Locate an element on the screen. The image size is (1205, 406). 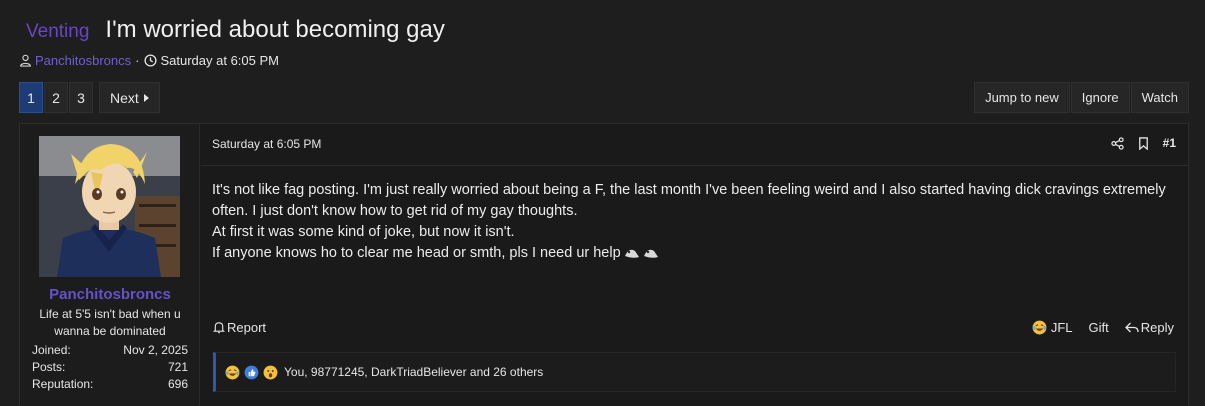
thread-actions: Jump to new Ignore Watch is located at coordinates (1081, 97).